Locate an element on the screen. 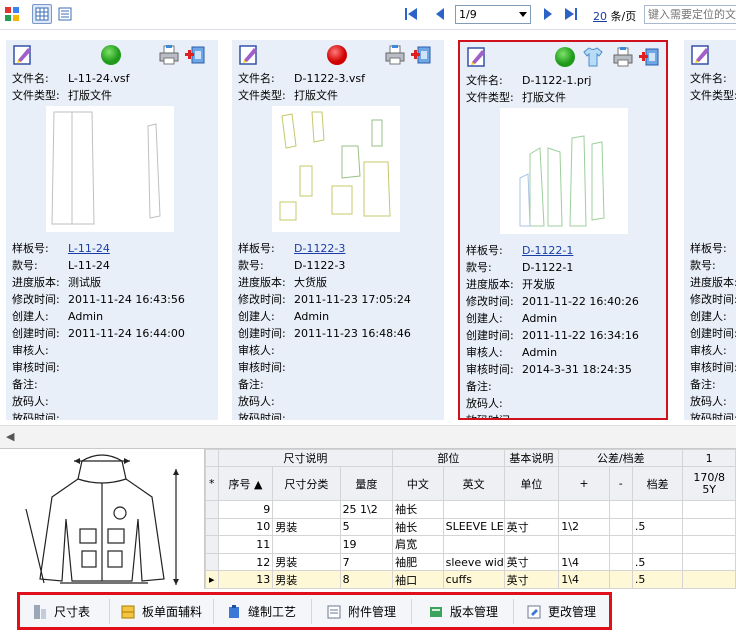  table-cell: 袖口 is located at coordinates (418, 579).